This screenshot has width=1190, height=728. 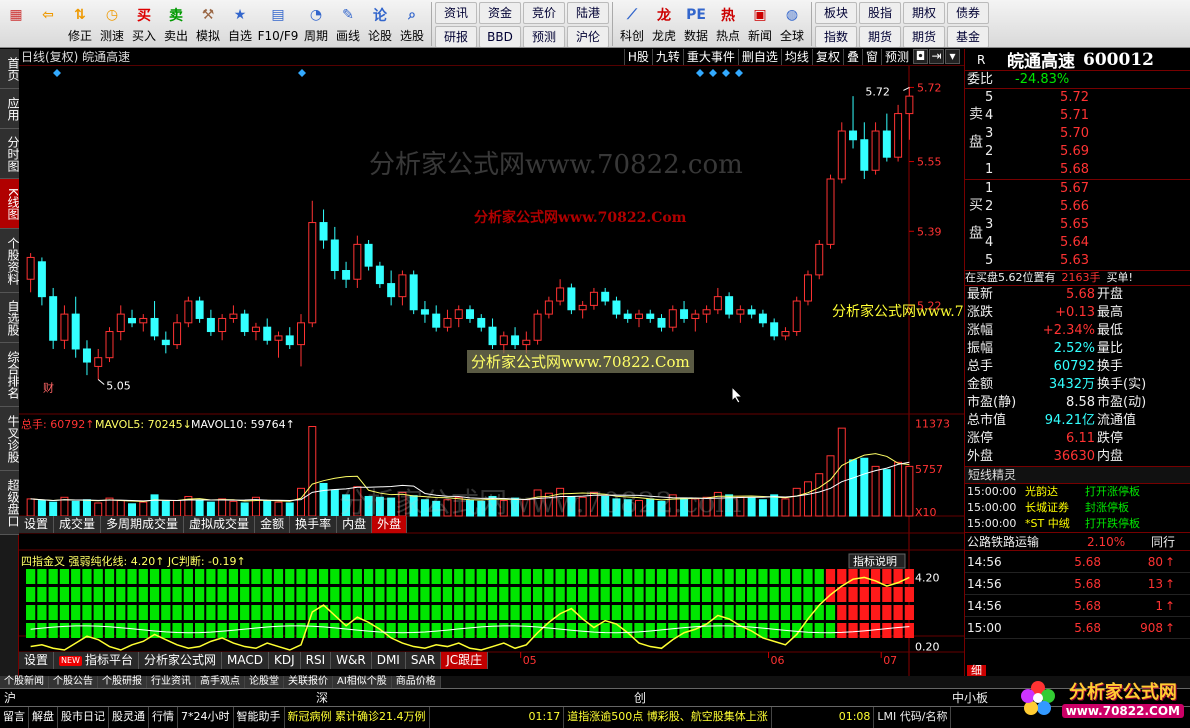 What do you see at coordinates (456, 36) in the screenshot?
I see `info-button: 研报` at bounding box center [456, 36].